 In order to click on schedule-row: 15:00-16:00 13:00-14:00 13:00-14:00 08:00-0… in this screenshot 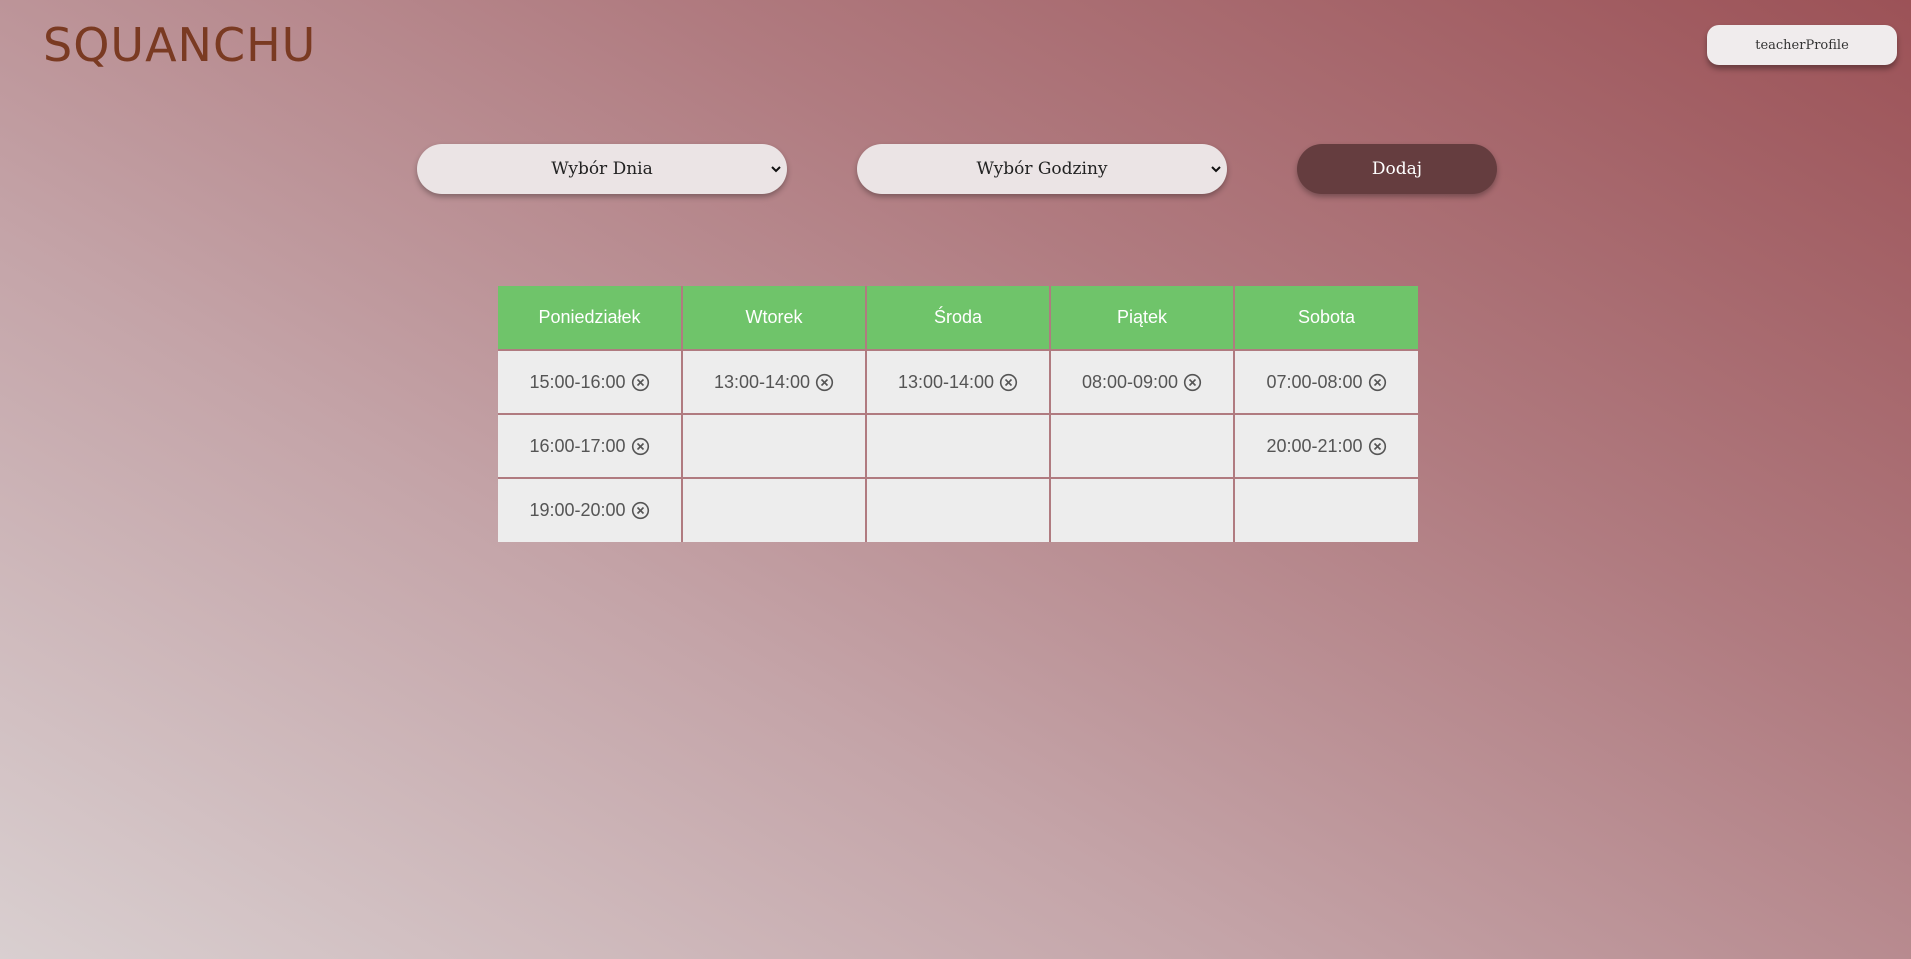, I will do `click(958, 381)`.